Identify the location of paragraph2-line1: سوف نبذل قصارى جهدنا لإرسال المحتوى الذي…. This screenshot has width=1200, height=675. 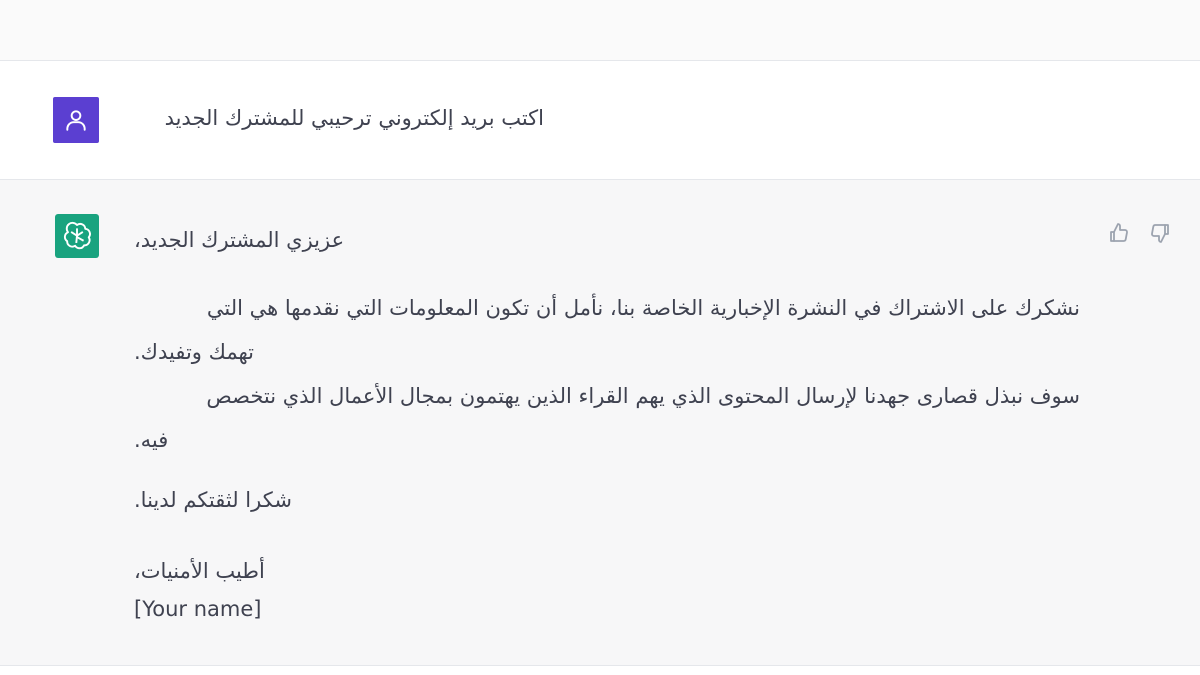
(643, 396).